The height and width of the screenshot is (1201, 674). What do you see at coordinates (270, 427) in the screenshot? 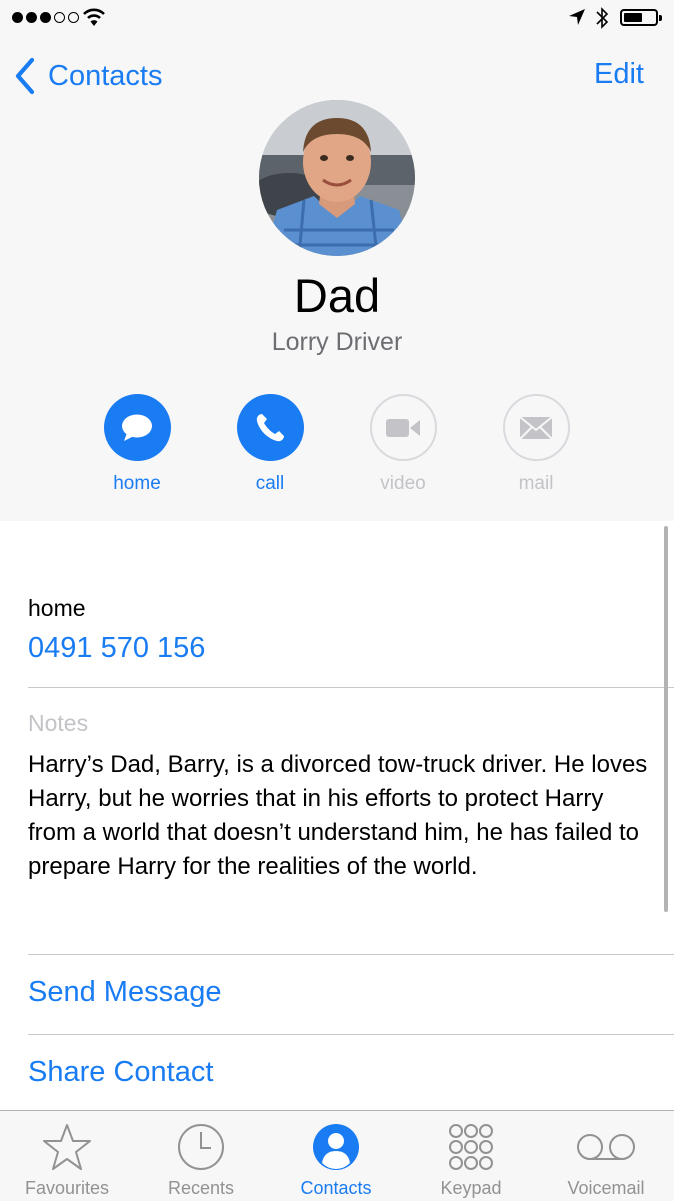
I see `phone-icon` at bounding box center [270, 427].